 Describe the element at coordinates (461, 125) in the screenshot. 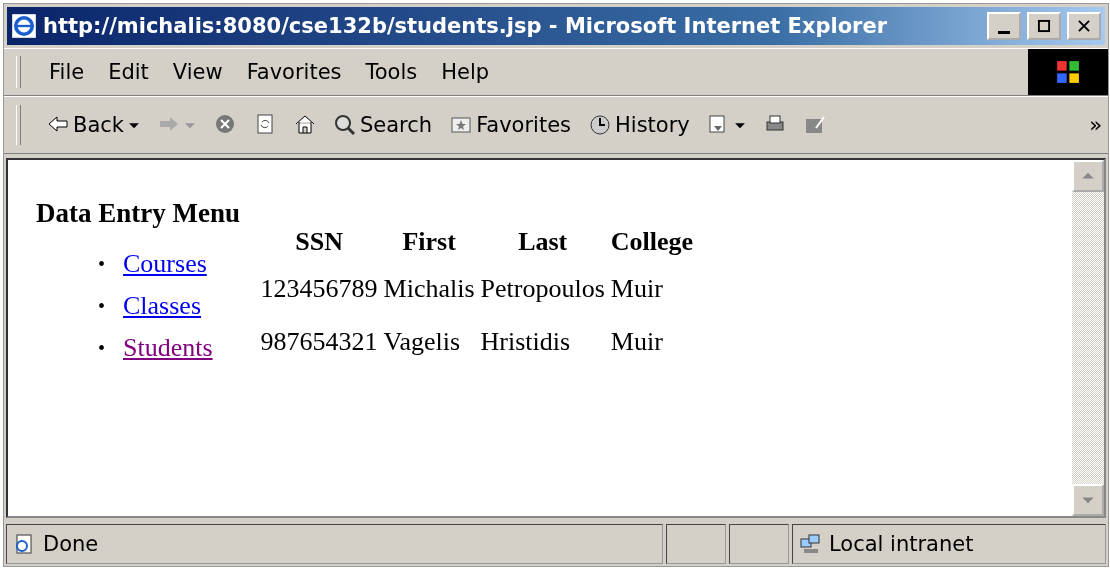

I see `star-folder-icon` at that location.